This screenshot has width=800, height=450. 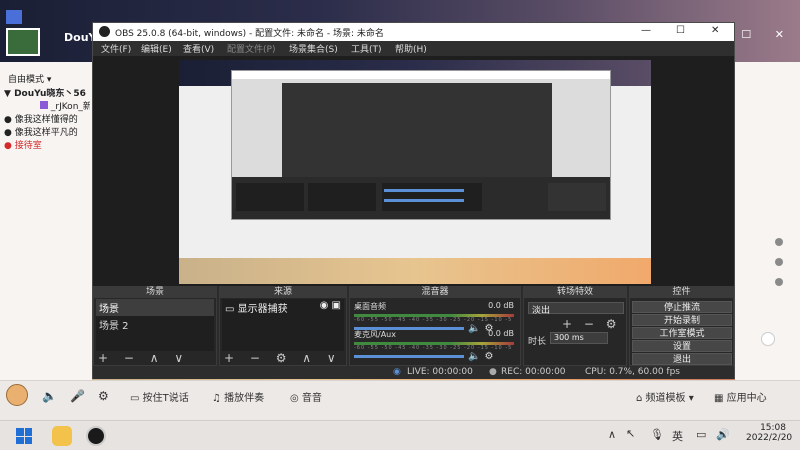 What do you see at coordinates (24, 436) in the screenshot?
I see `start-button` at bounding box center [24, 436].